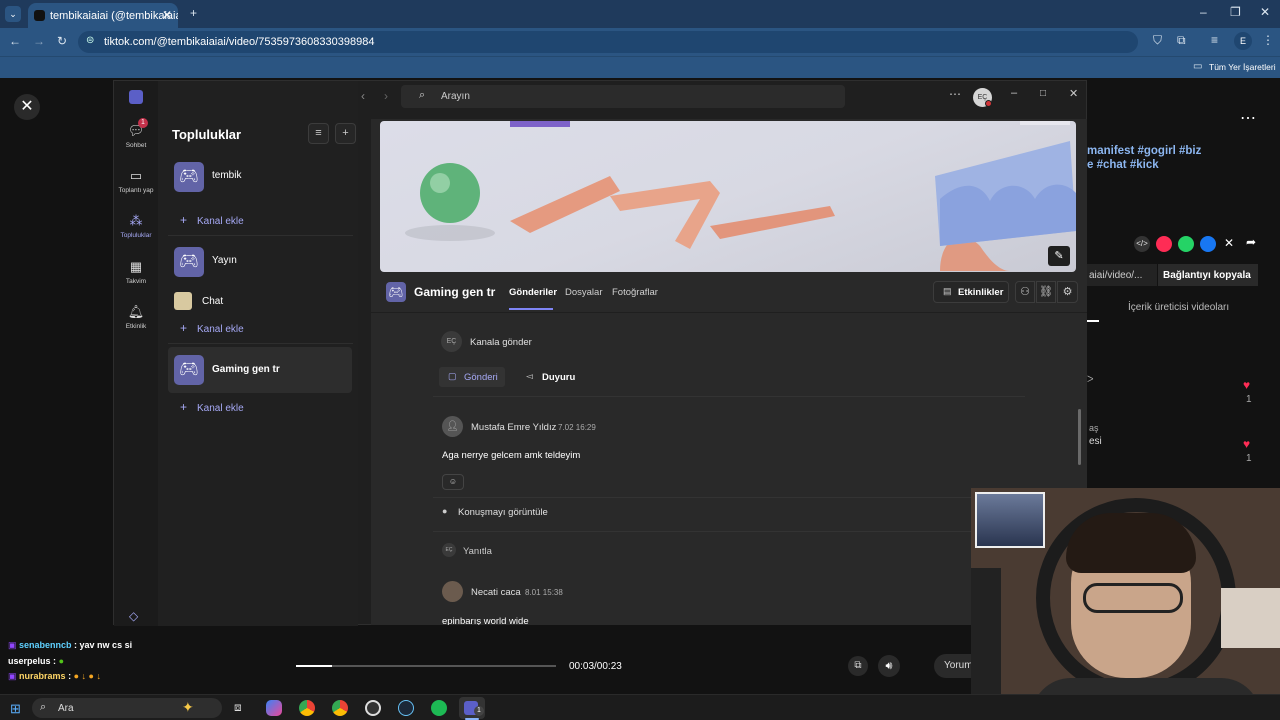 The image size is (1280, 720). Describe the element at coordinates (947, 291) in the screenshot. I see `calendar-icon: ▤` at that location.